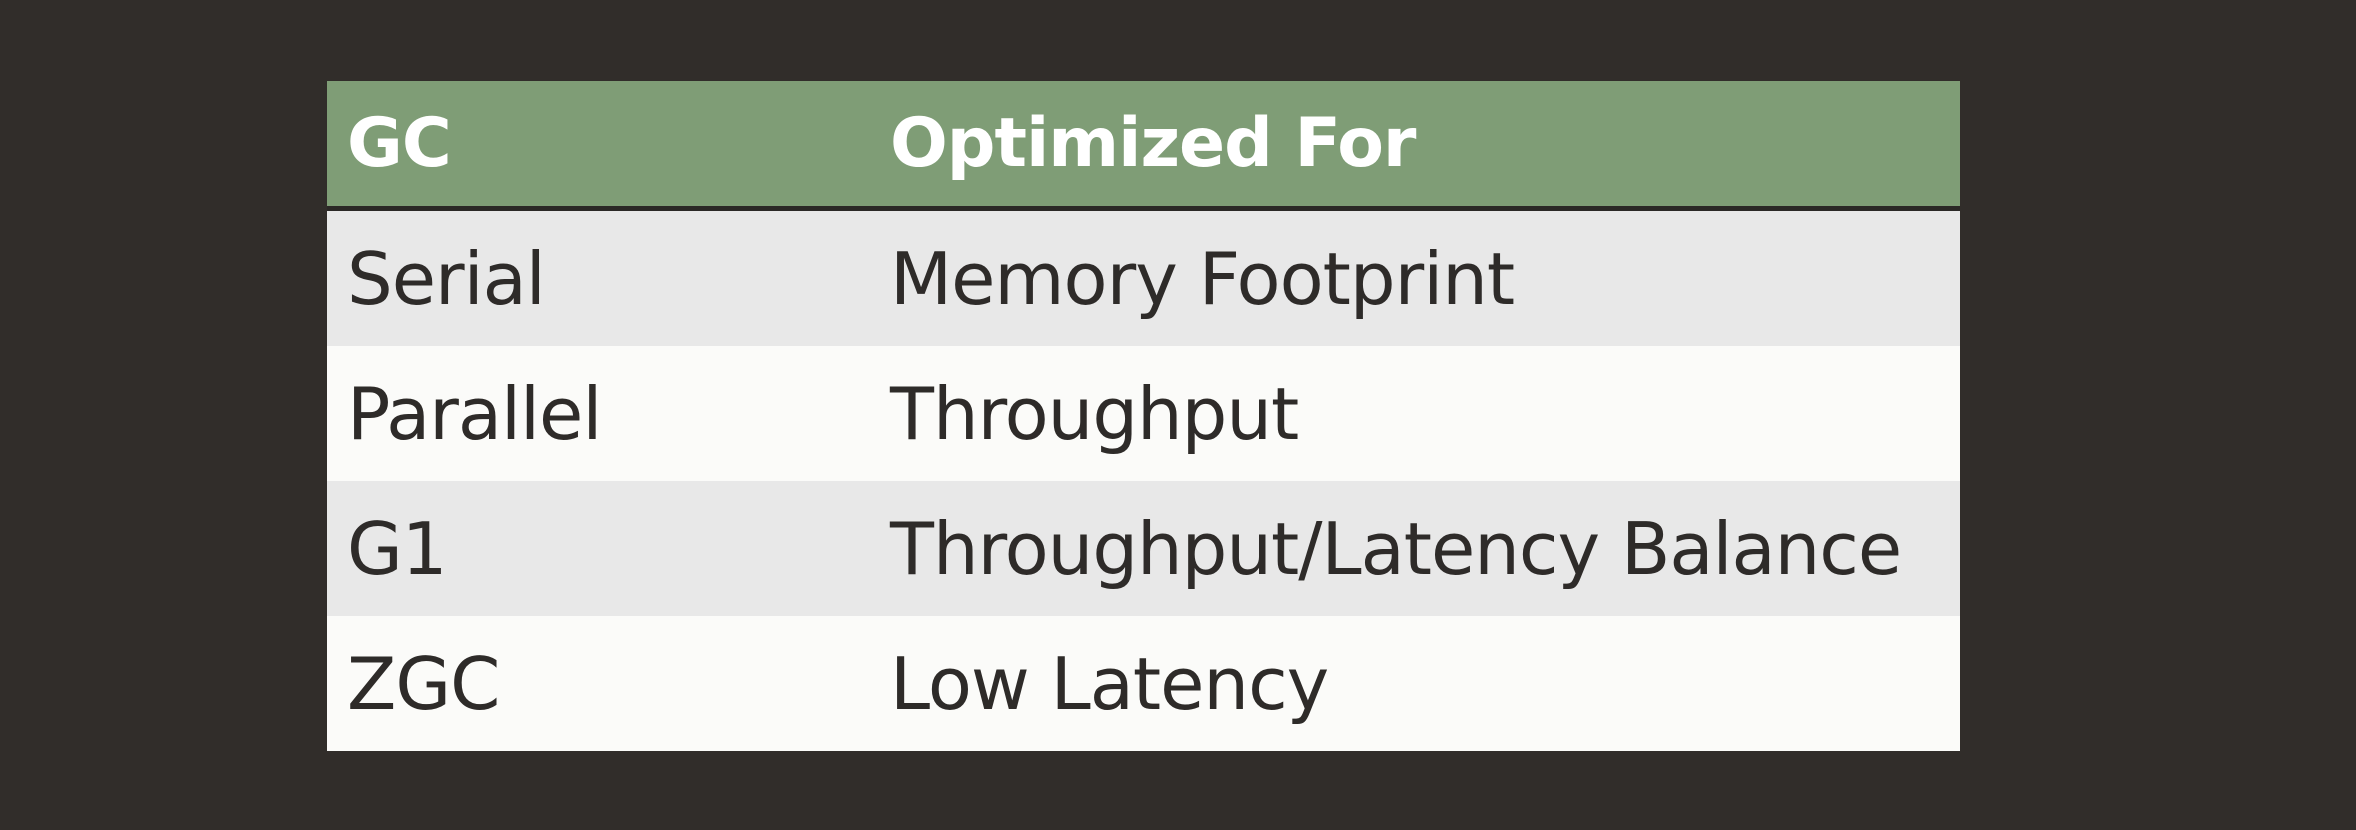 Image resolution: width=2356 pixels, height=830 pixels. Describe the element at coordinates (1094, 413) in the screenshot. I see `optimized-for-cell: Throughput` at that location.